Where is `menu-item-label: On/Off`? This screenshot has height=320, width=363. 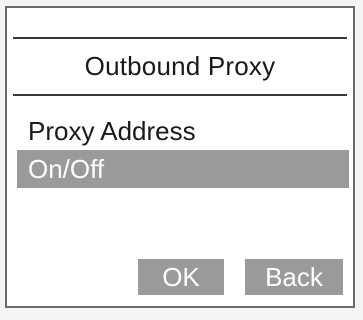 menu-item-label: On/Off is located at coordinates (66, 168).